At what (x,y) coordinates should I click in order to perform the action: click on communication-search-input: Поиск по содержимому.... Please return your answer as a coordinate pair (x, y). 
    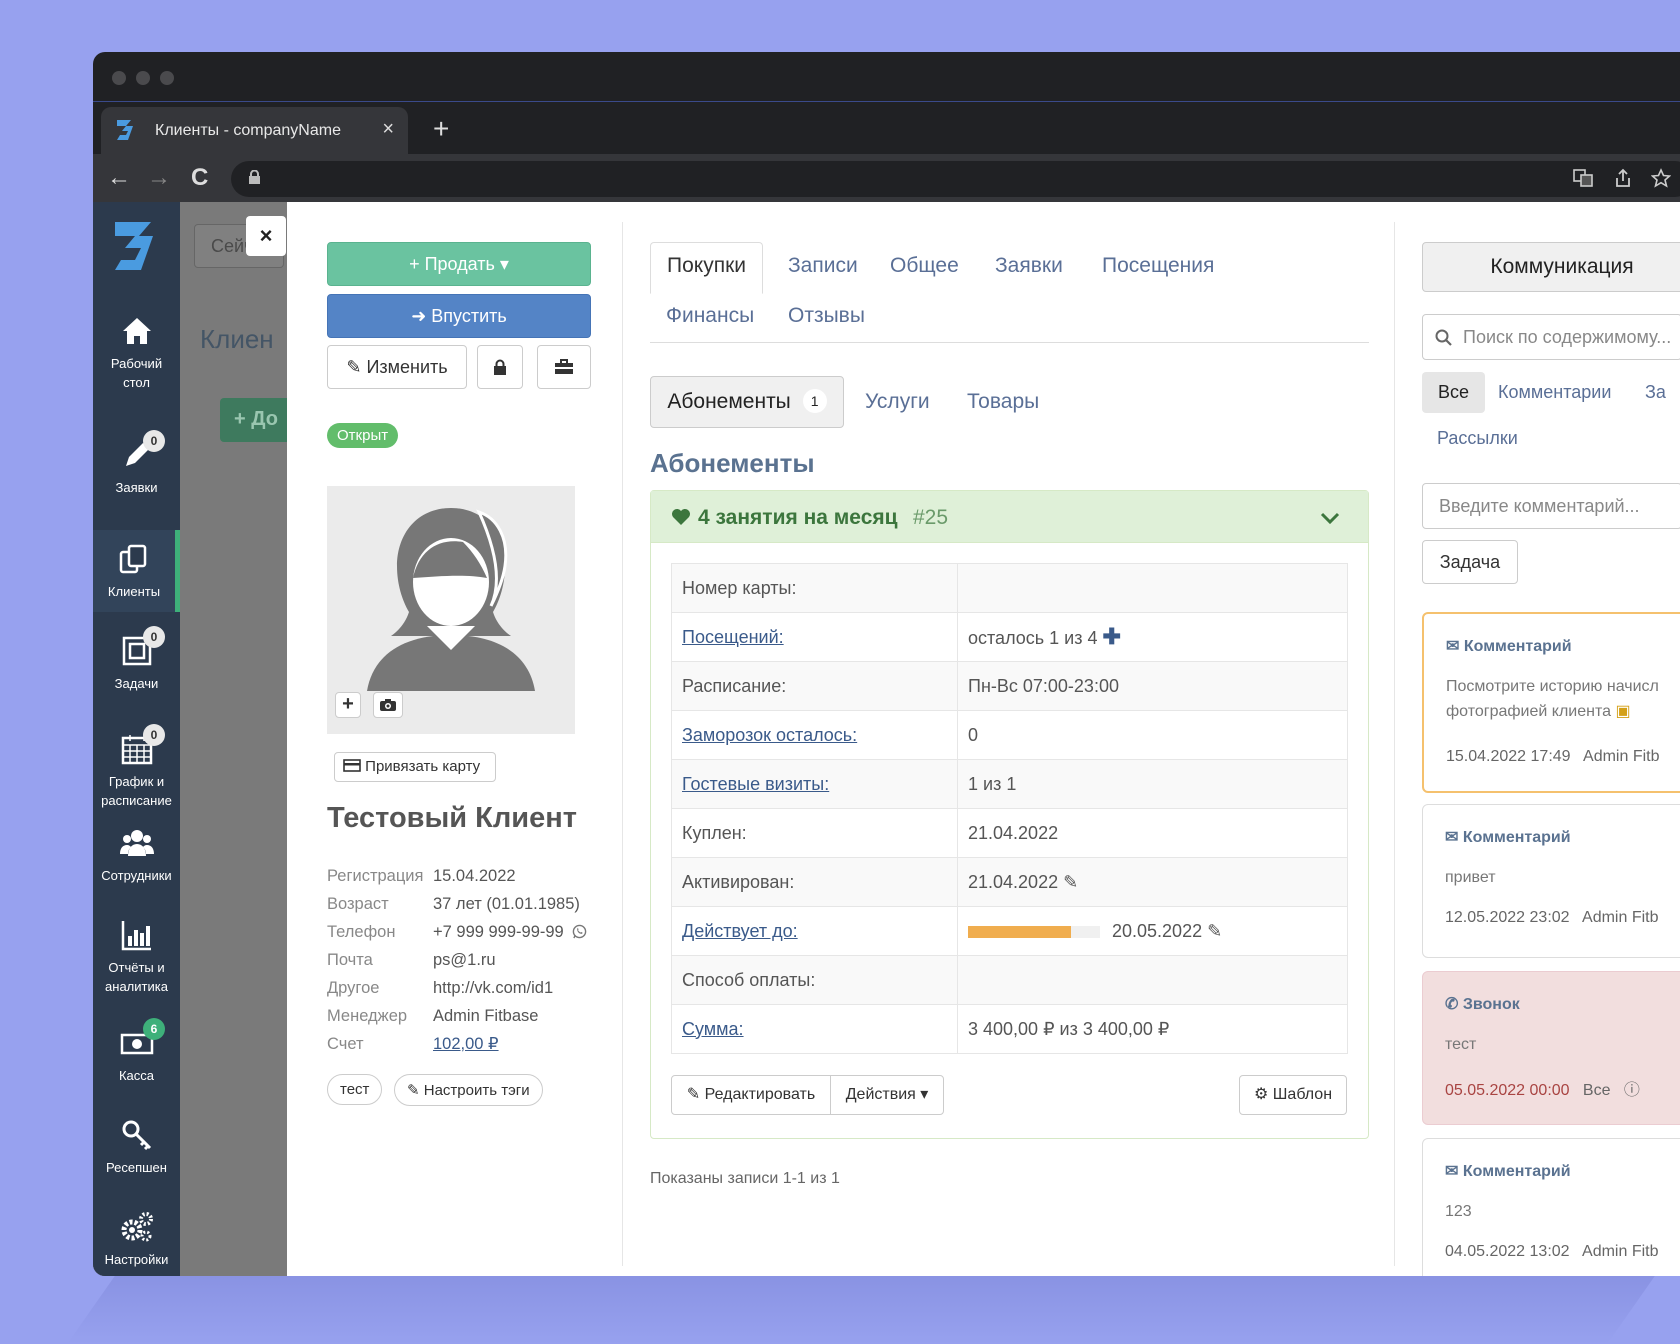
    Looking at the image, I should click on (1551, 337).